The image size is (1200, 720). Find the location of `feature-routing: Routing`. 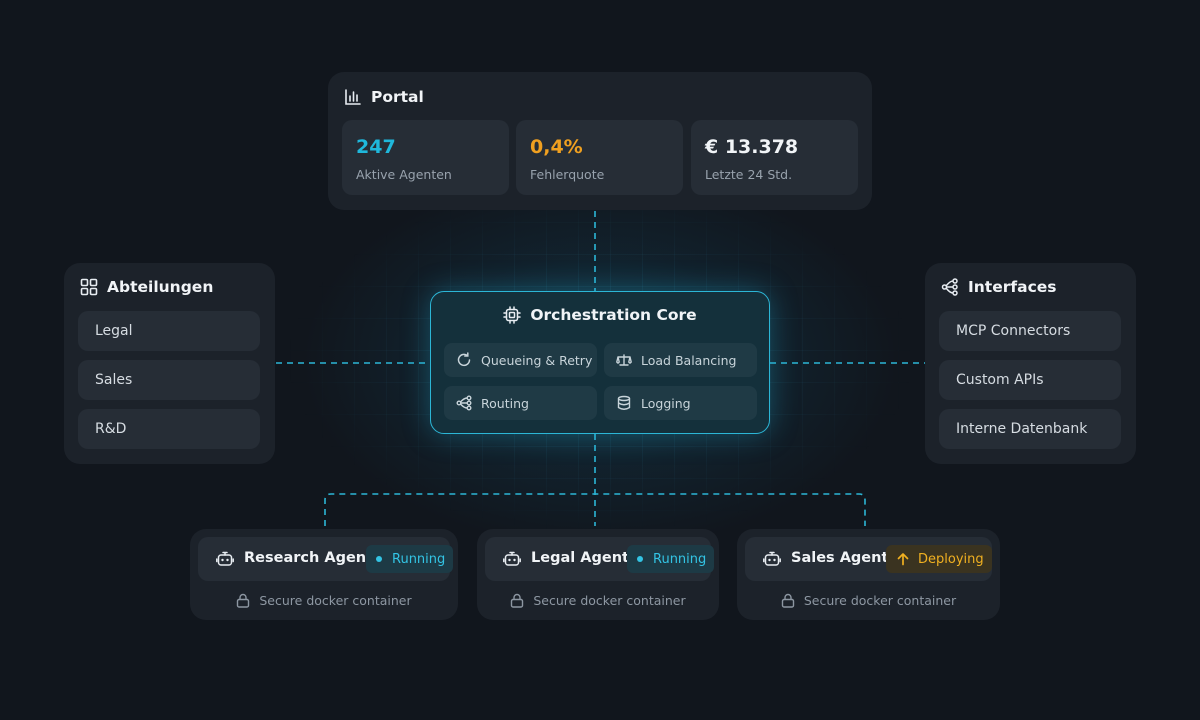

feature-routing: Routing is located at coordinates (520, 403).